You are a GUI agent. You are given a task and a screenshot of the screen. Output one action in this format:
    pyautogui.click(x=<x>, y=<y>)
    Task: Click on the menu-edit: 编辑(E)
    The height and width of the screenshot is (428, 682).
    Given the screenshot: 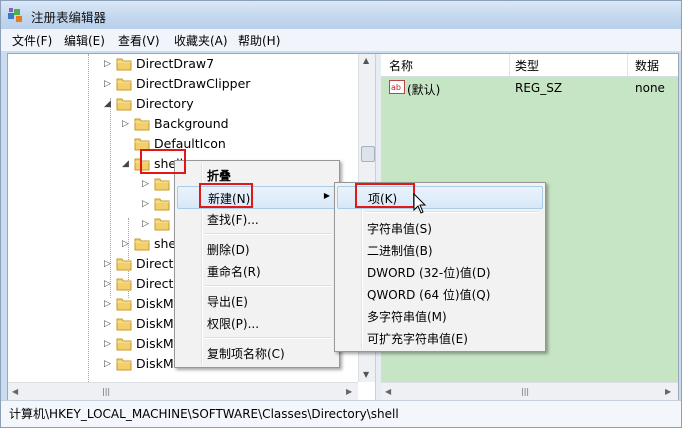 What is the action you would take?
    pyautogui.click(x=84, y=40)
    